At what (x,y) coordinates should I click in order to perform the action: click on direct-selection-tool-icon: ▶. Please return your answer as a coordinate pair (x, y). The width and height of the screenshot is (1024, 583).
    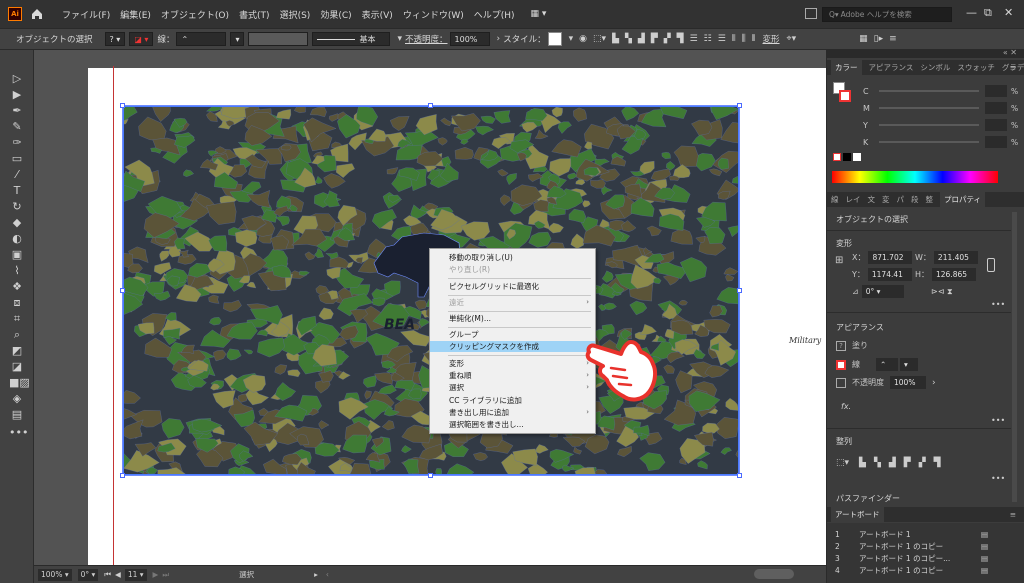
    Looking at the image, I should click on (17, 95).